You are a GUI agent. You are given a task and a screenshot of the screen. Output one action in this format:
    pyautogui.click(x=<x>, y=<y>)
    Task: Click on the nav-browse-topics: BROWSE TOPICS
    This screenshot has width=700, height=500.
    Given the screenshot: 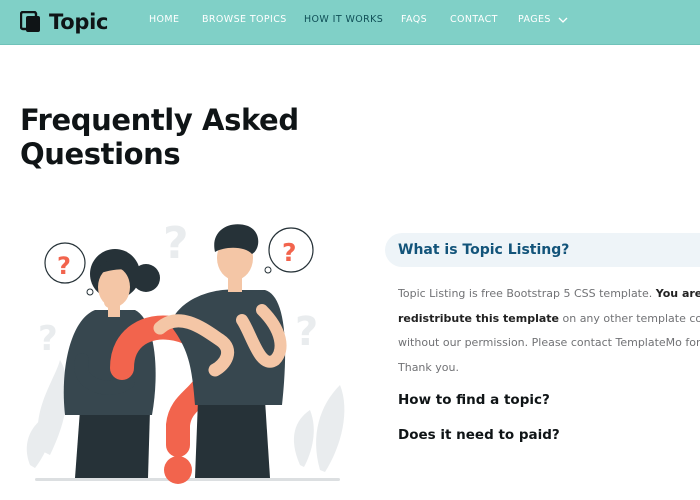 What is the action you would take?
    pyautogui.click(x=244, y=19)
    